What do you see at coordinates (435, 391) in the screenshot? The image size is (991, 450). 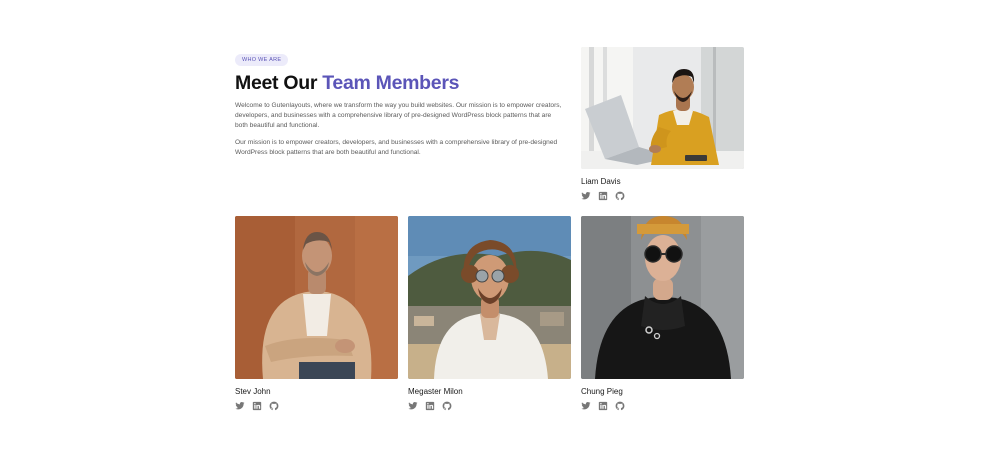 I see `member-name: Megaster Milon` at bounding box center [435, 391].